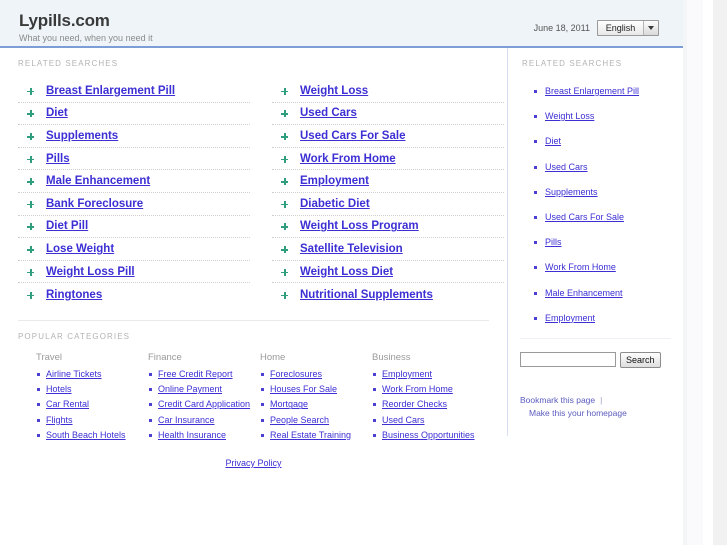 This screenshot has height=545, width=727. I want to click on related-search-item: Work From Home, so click(388, 159).